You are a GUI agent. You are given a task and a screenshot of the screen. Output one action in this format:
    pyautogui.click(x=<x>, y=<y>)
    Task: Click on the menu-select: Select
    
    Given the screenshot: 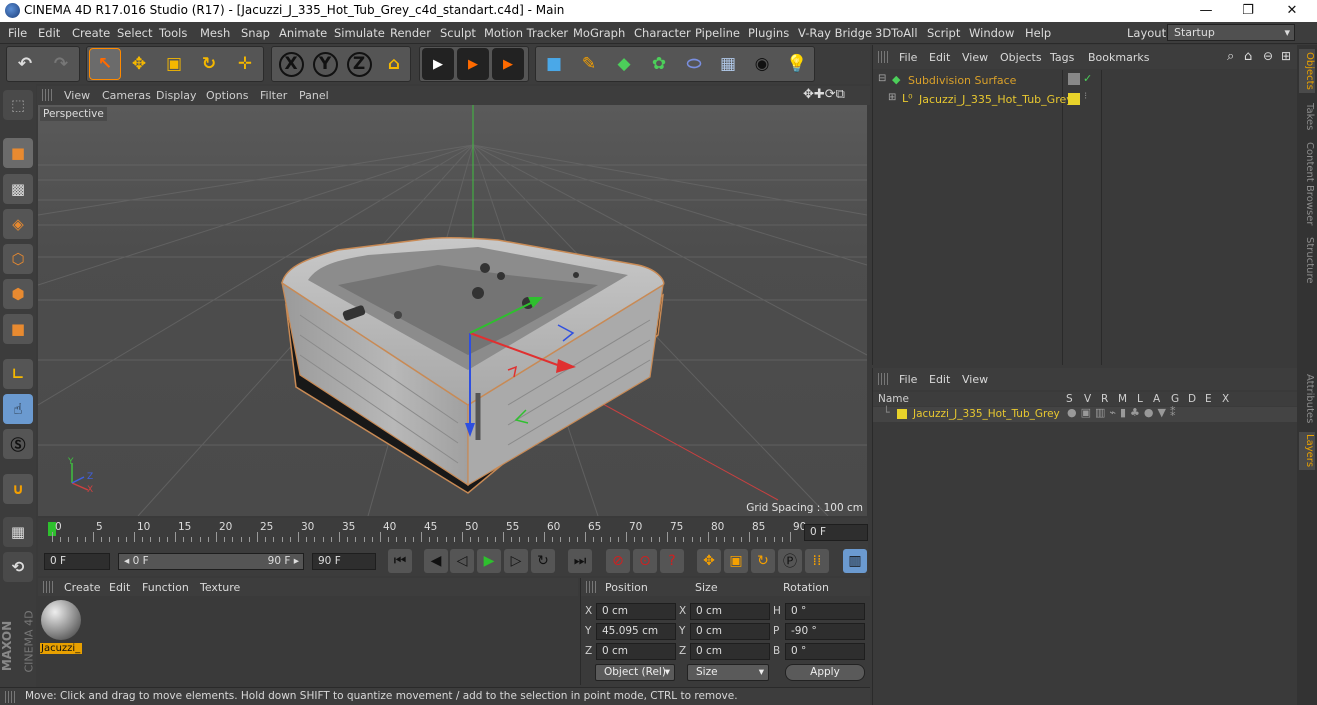 What is the action you would take?
    pyautogui.click(x=134, y=33)
    